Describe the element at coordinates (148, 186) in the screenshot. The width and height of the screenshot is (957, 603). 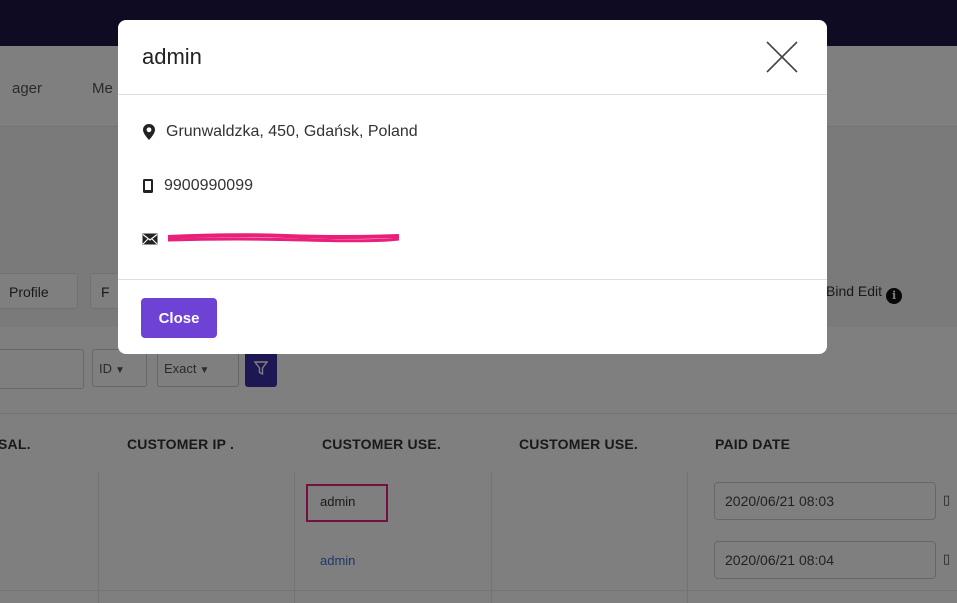
I see `mobile-phone-icon` at that location.